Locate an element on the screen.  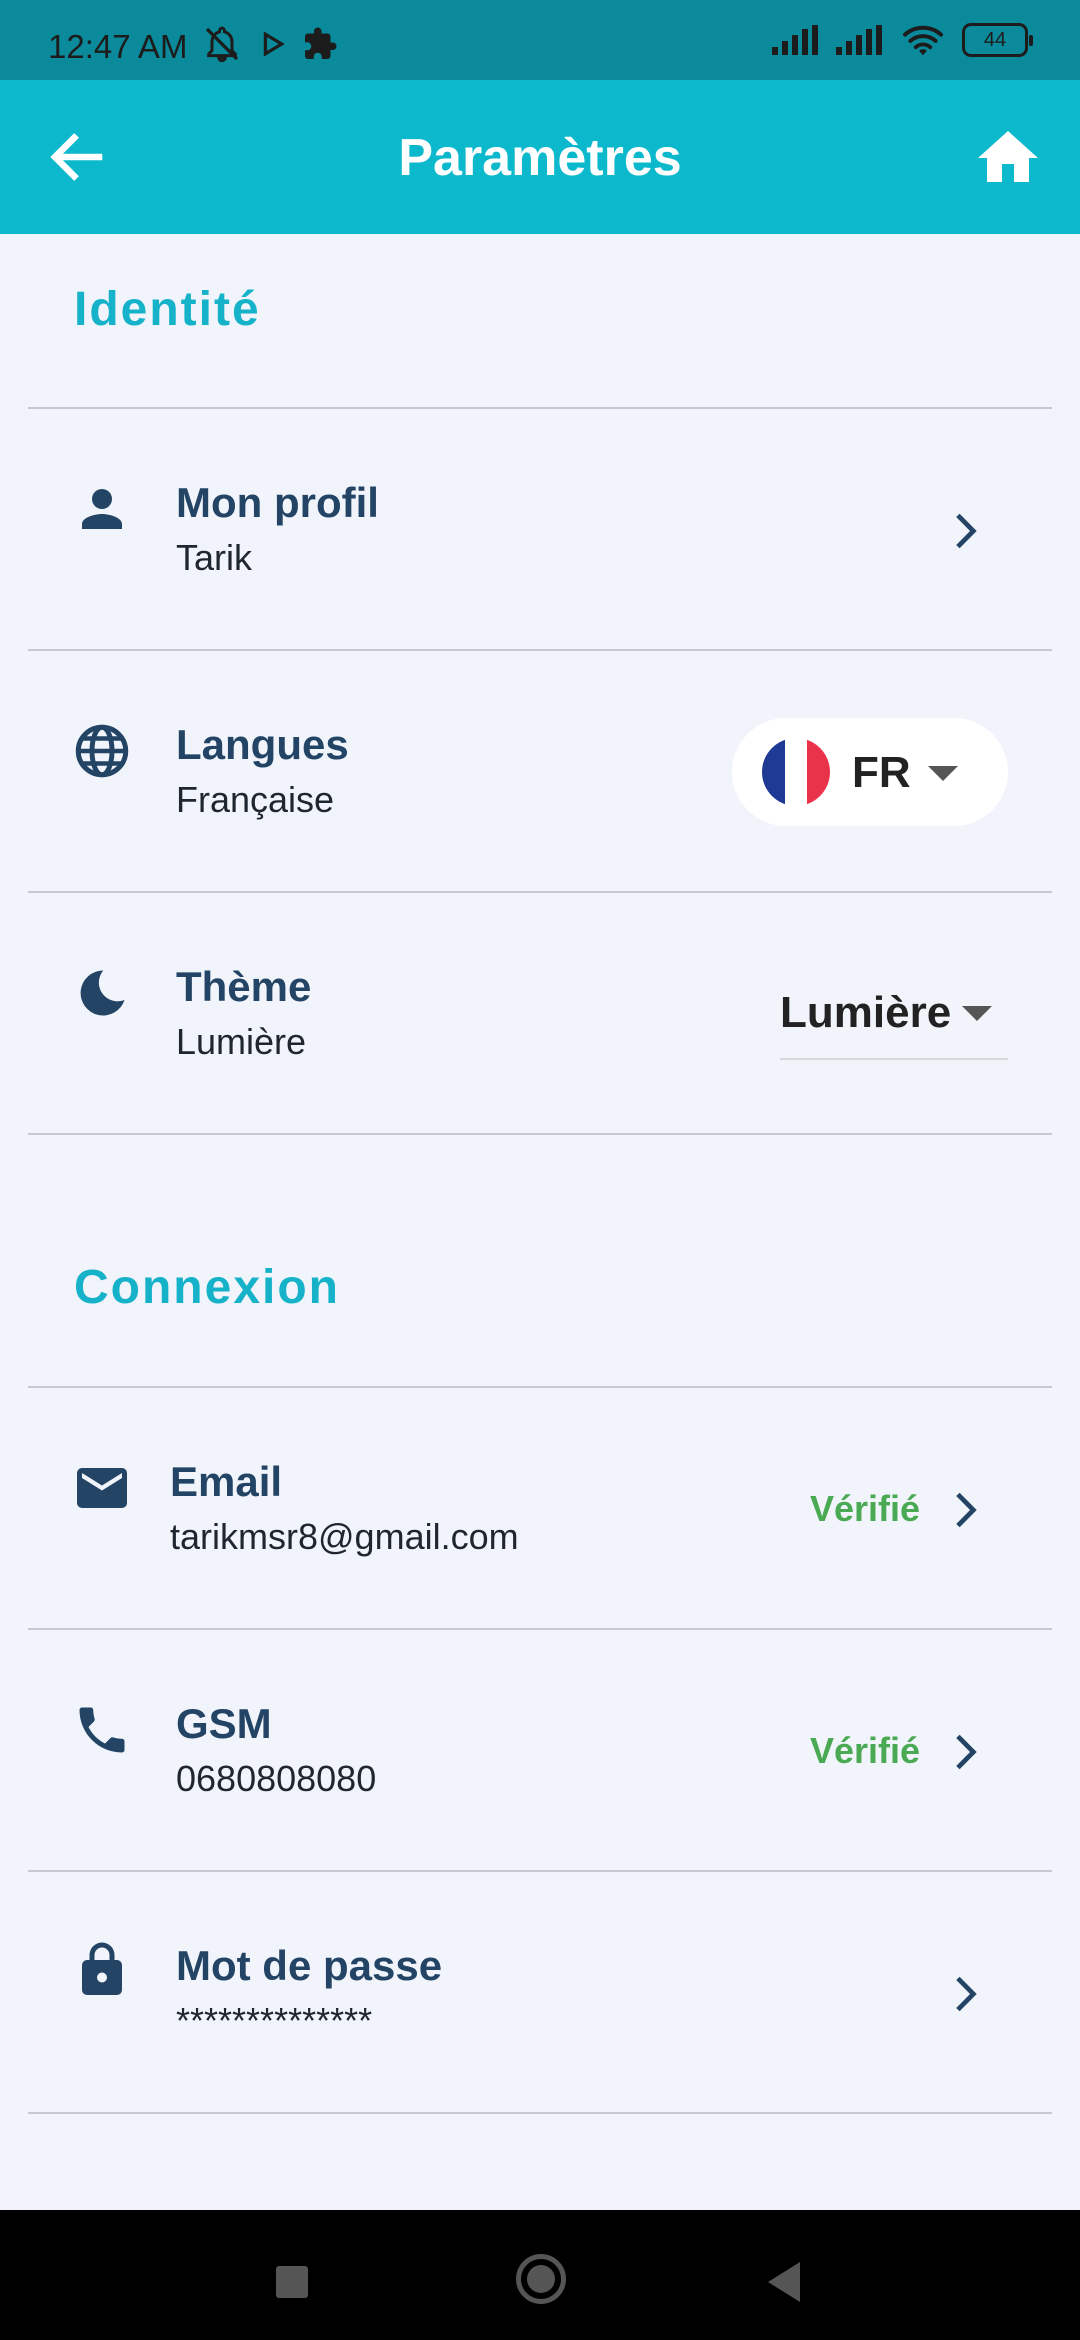
profile-text: Mon profil Tarik is located at coordinates (277, 529).